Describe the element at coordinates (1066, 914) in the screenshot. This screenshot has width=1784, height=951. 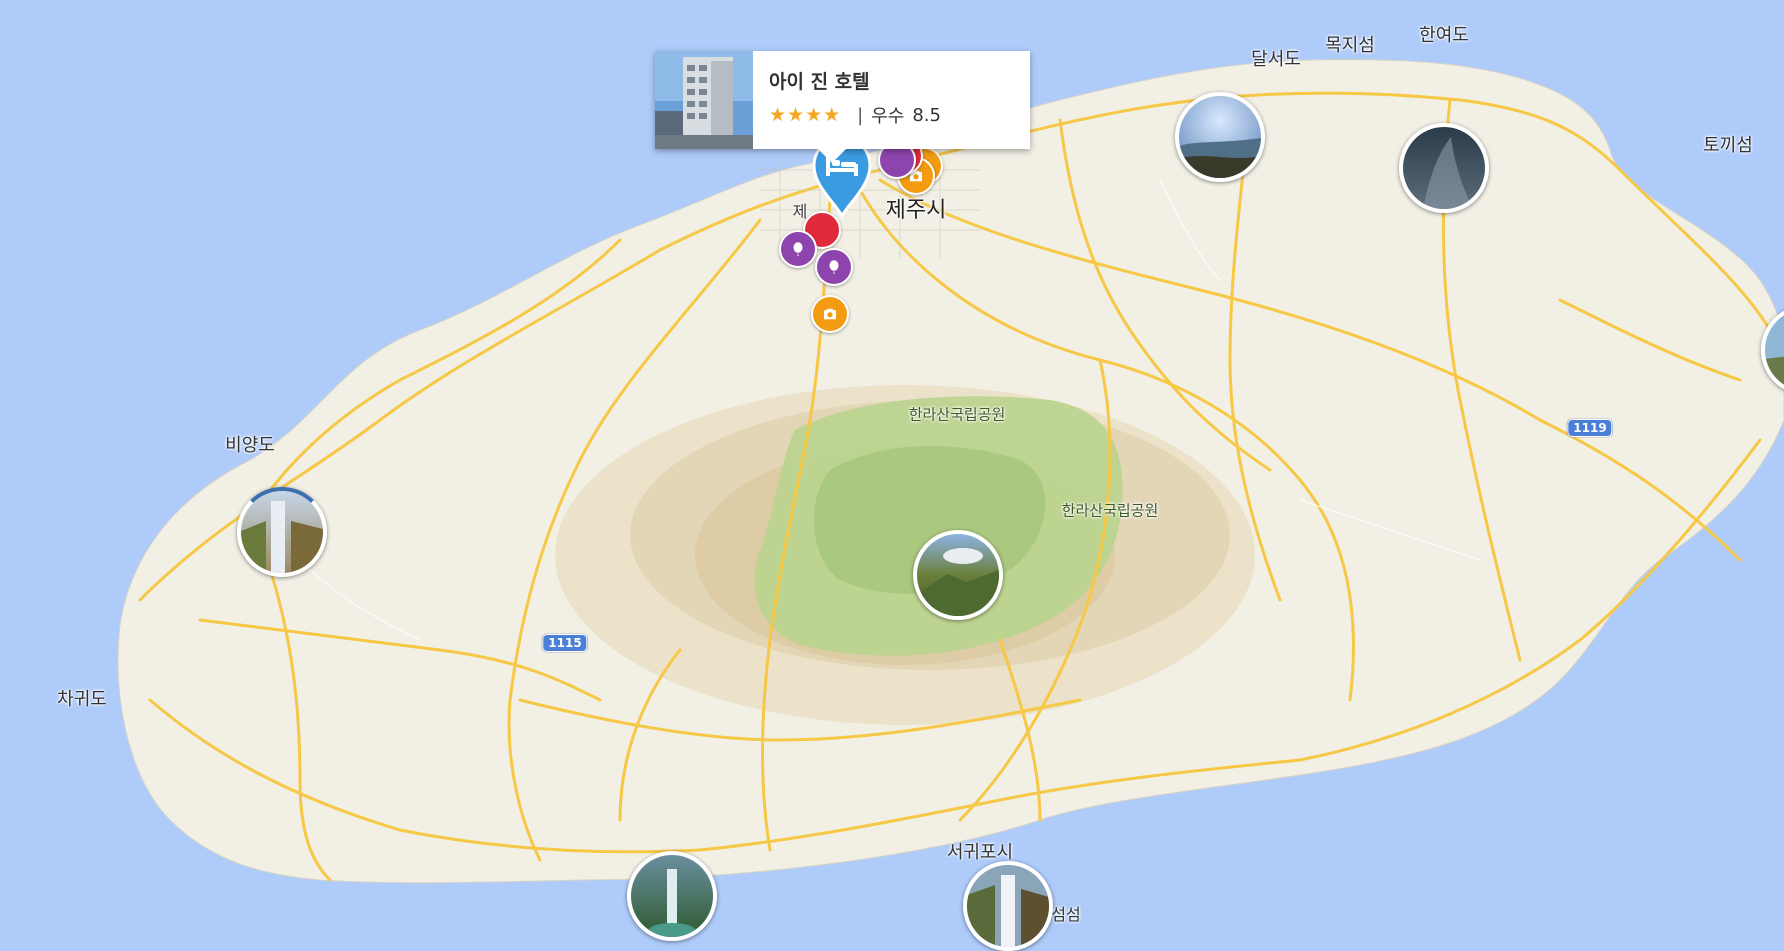
I see `island-label-seom-partial: 섬섬` at that location.